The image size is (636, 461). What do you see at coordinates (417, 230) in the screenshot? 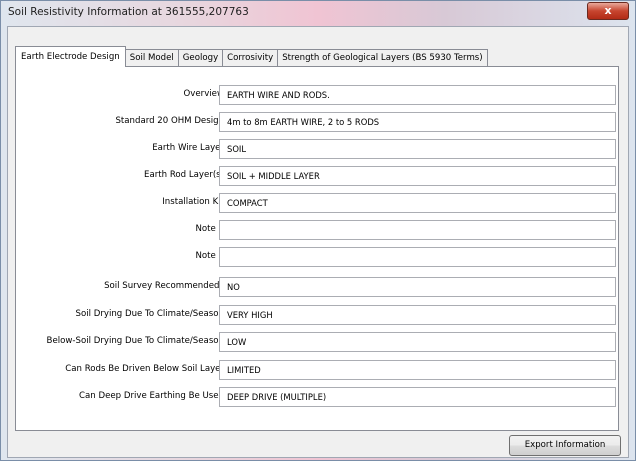
I see `note-1-field` at bounding box center [417, 230].